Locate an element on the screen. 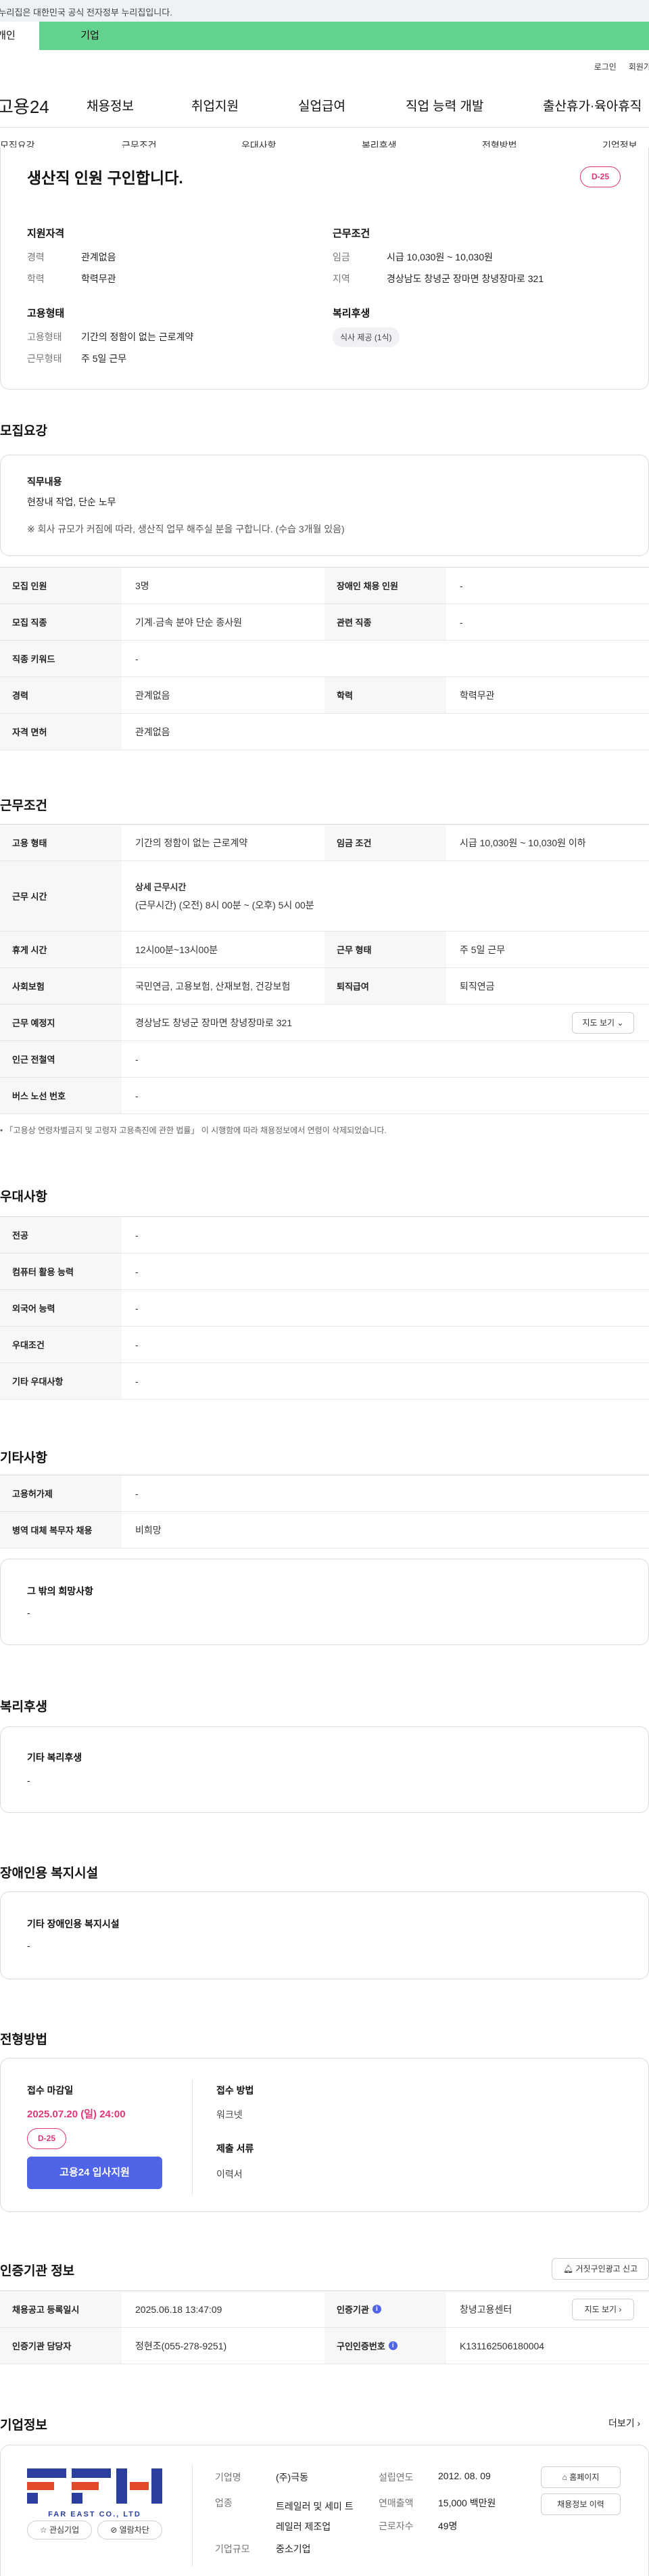  table-header: 모집 직종 is located at coordinates (61, 622).